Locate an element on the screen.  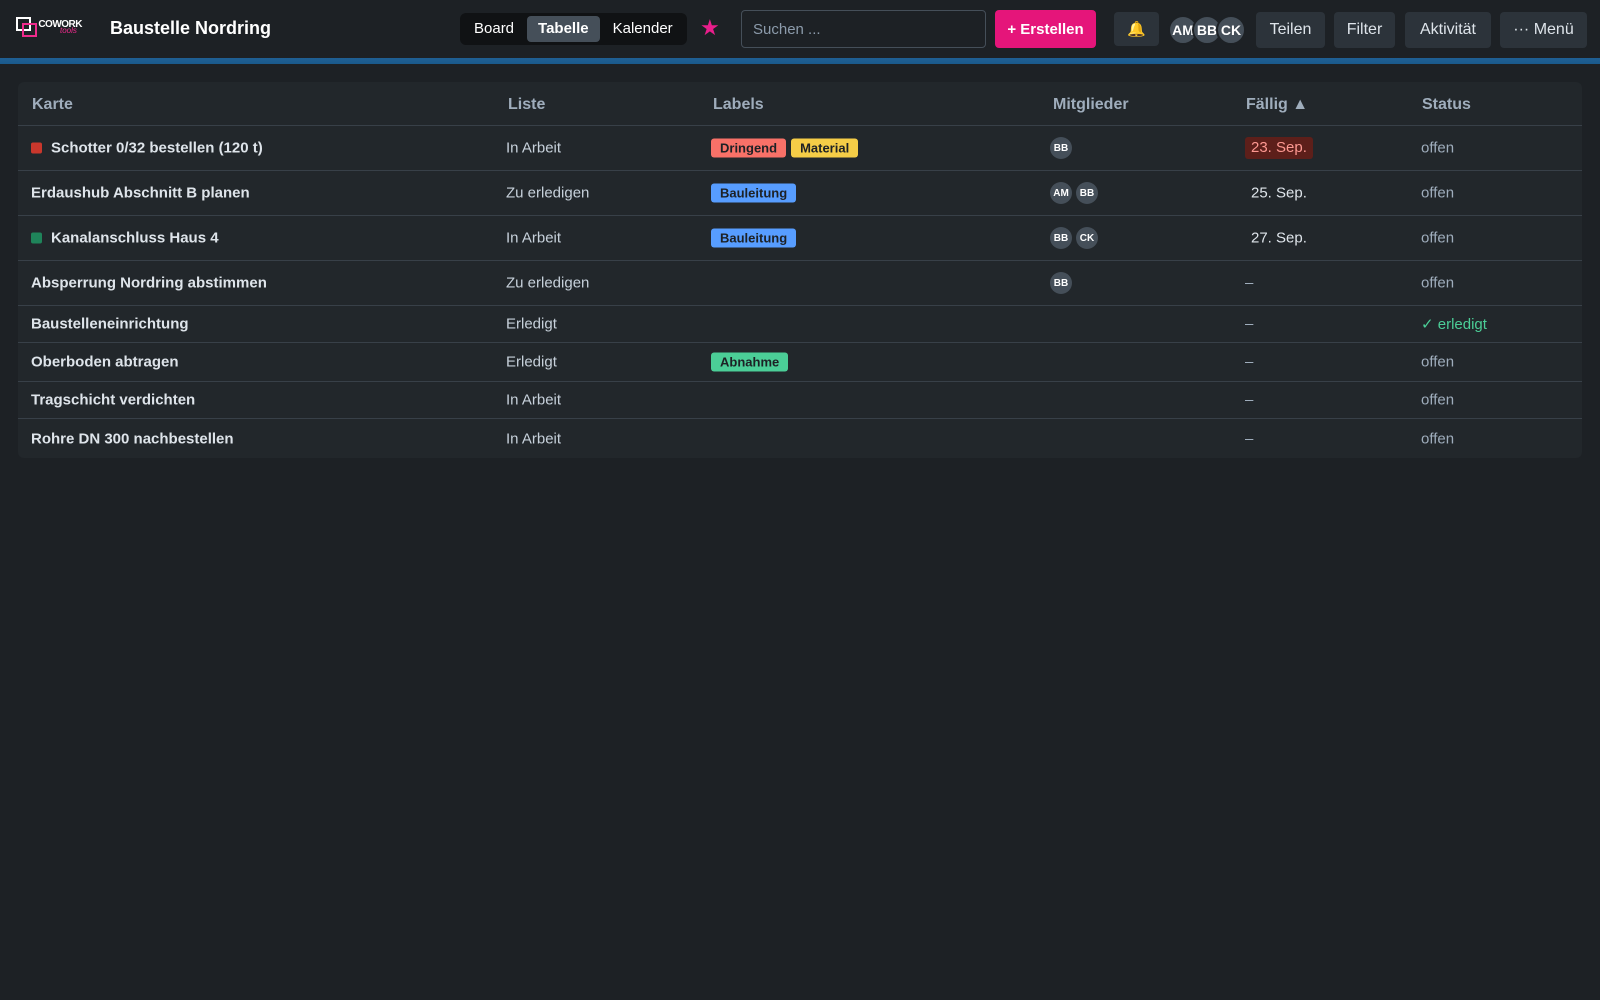
board-title: Baustelle Nordring is located at coordinates (190, 28).